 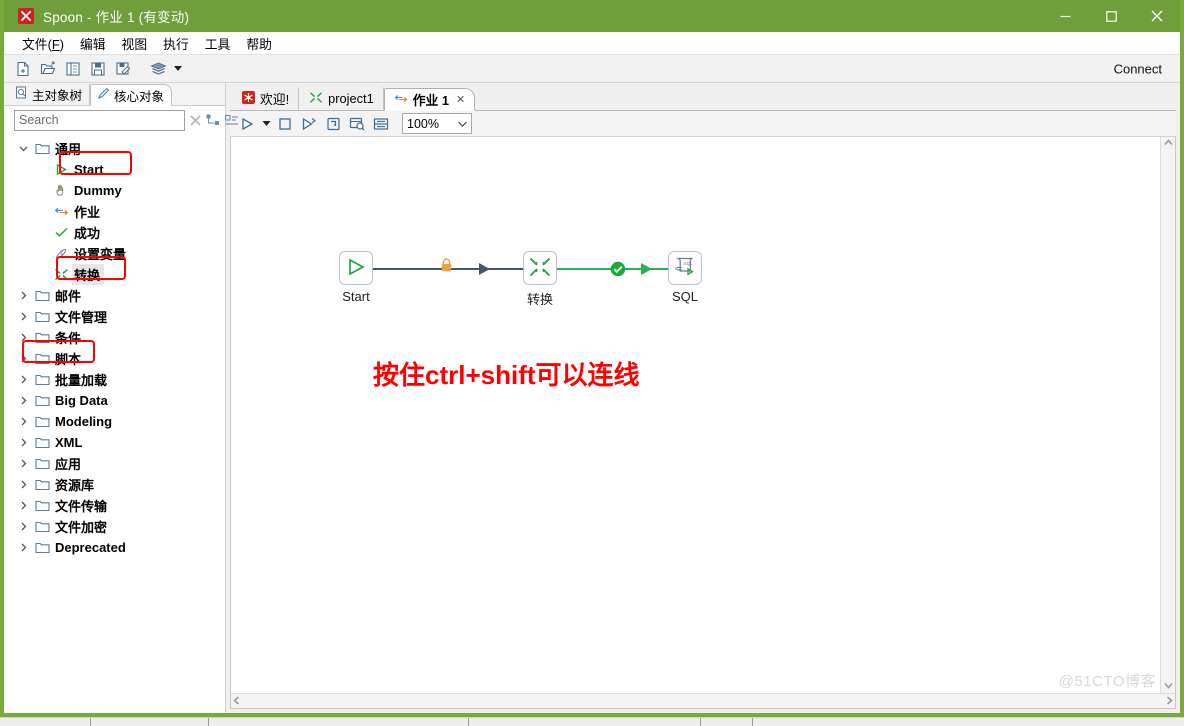 I want to click on chevron-down-icon, so click(x=23, y=148).